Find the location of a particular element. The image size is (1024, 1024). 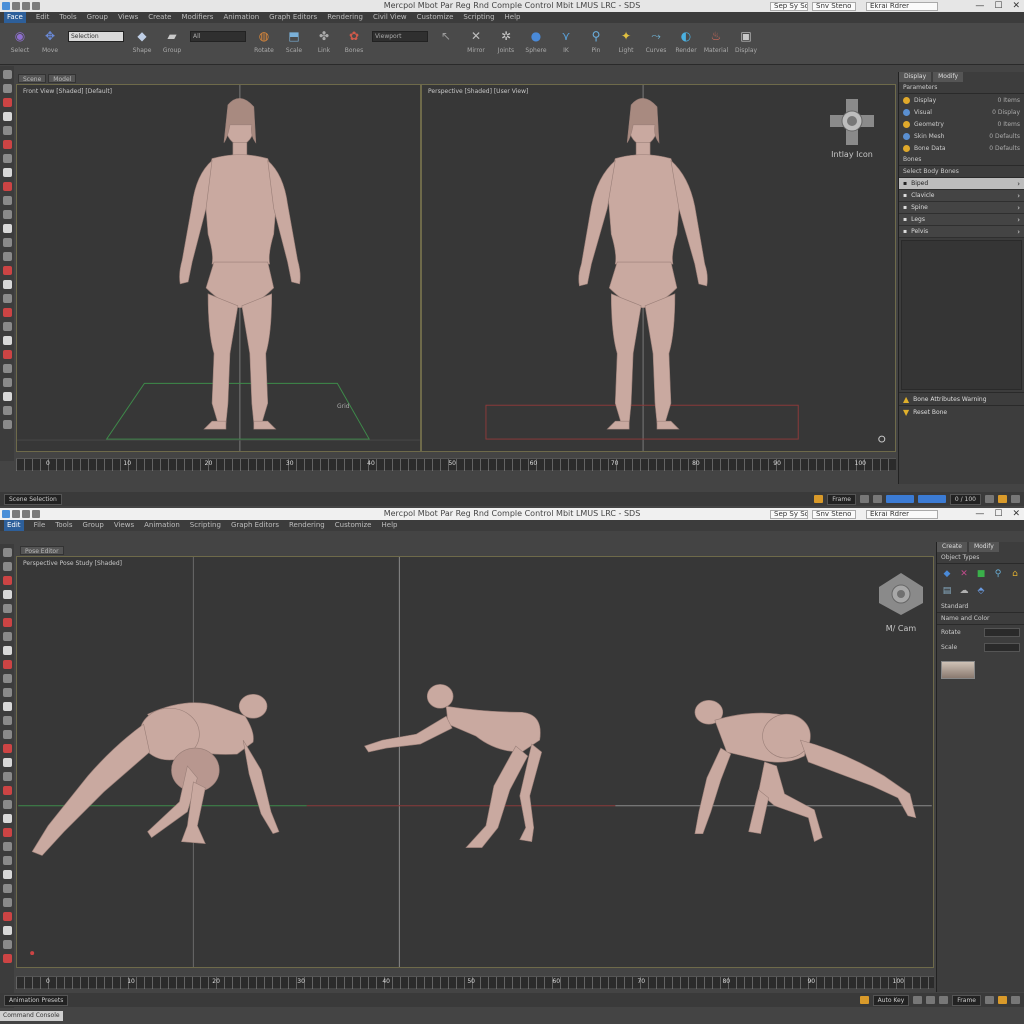

viewport-front: Front View [Shaded] [Default] Grid is located at coordinates (218, 268).